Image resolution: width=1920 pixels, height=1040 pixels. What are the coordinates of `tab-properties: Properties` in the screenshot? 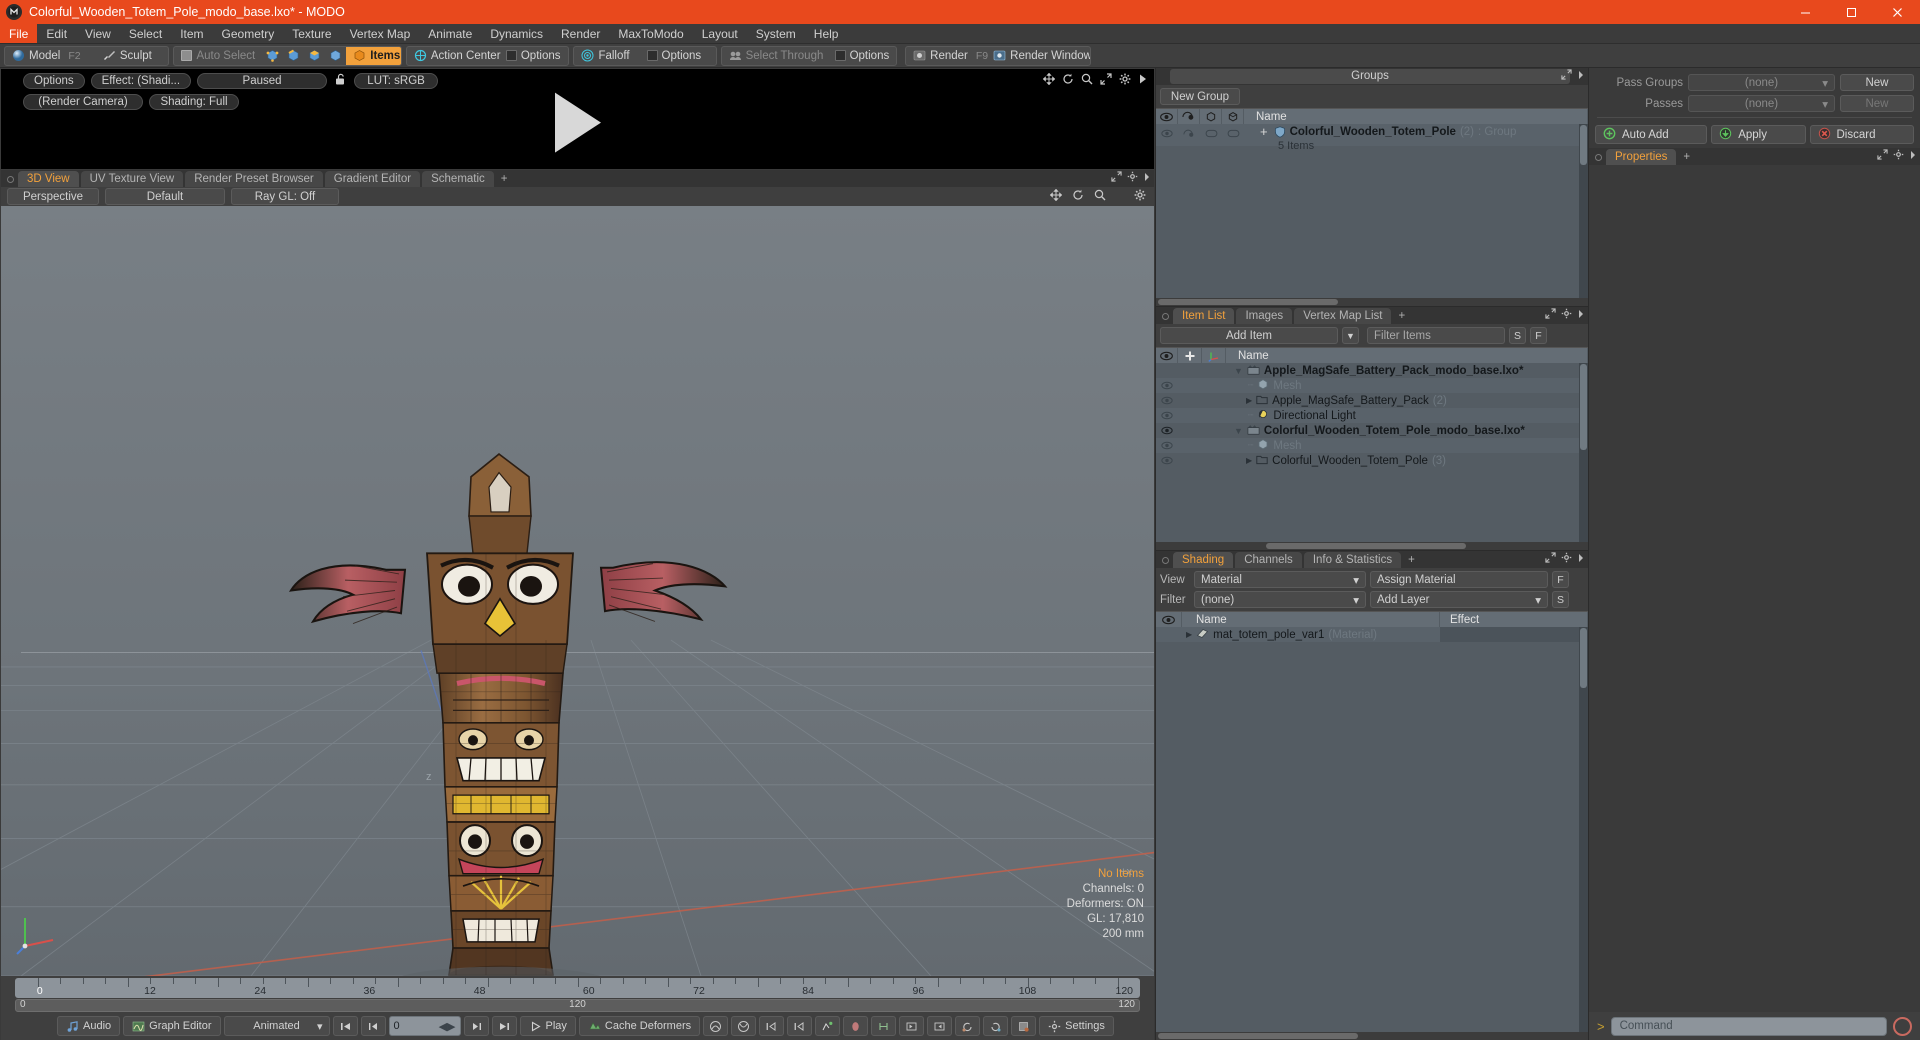 It's located at (1641, 157).